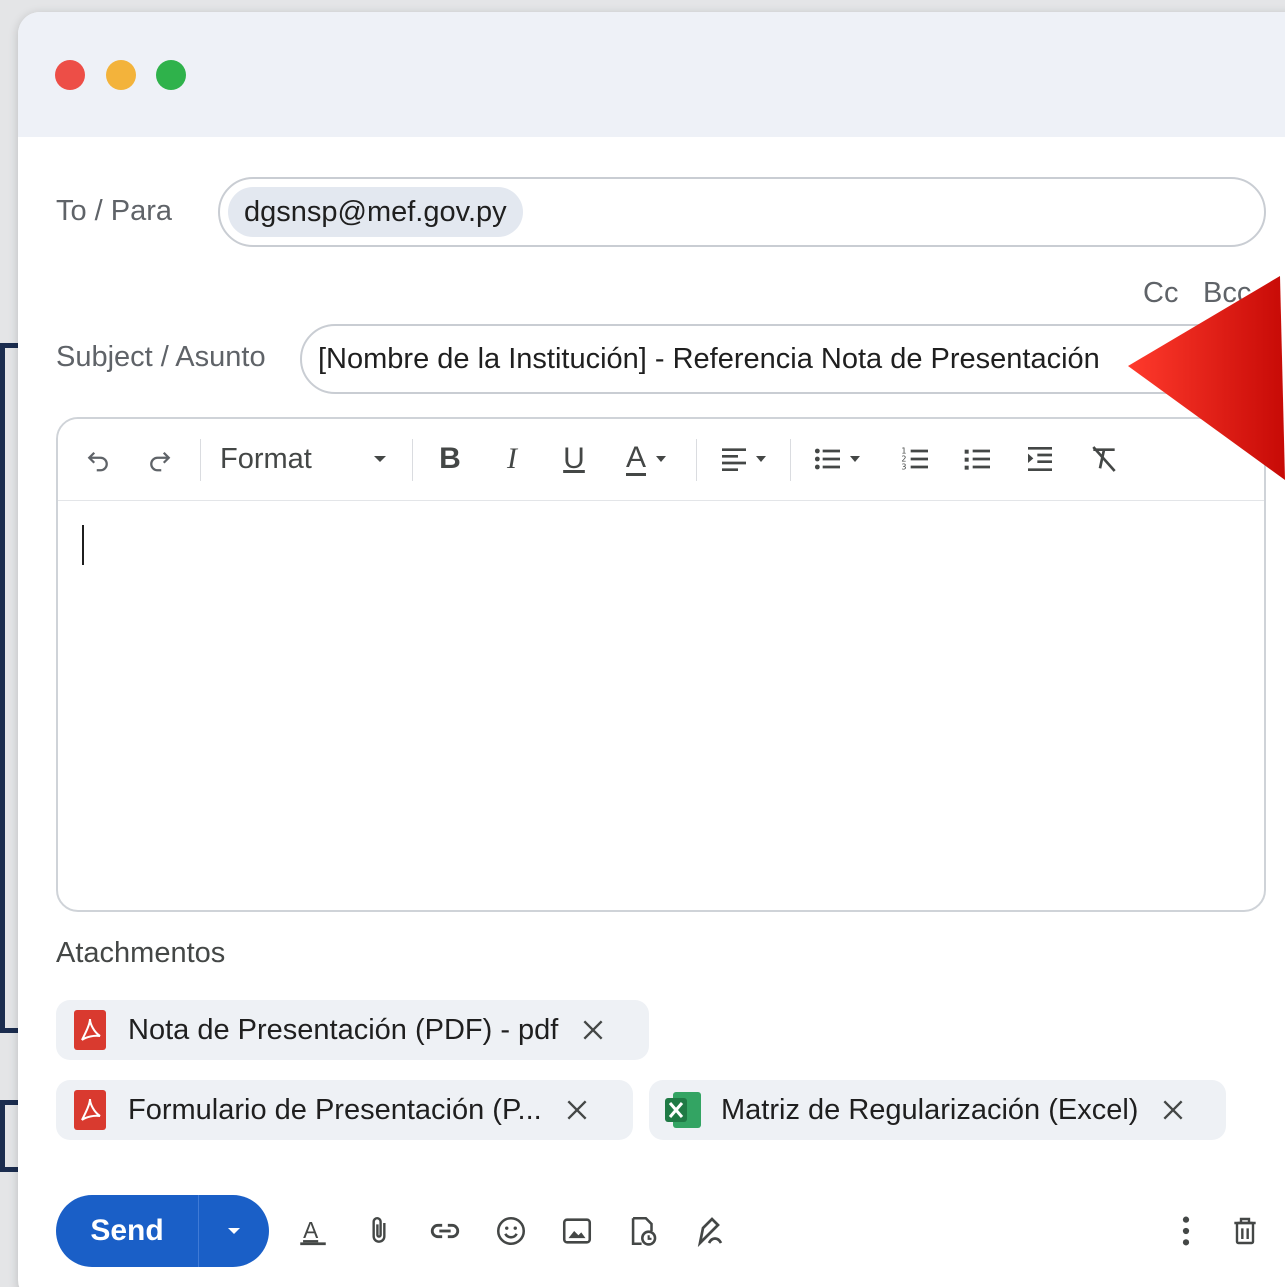  I want to click on discard-draft-button, so click(1245, 1231).